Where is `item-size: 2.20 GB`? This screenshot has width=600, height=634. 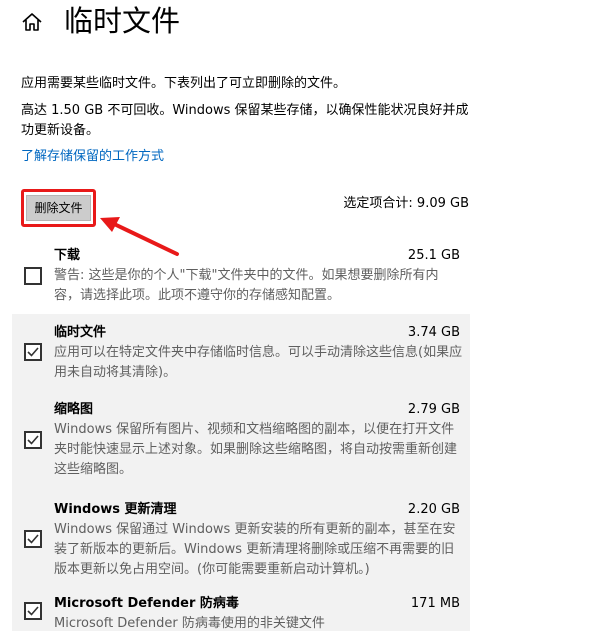 item-size: 2.20 GB is located at coordinates (433, 509).